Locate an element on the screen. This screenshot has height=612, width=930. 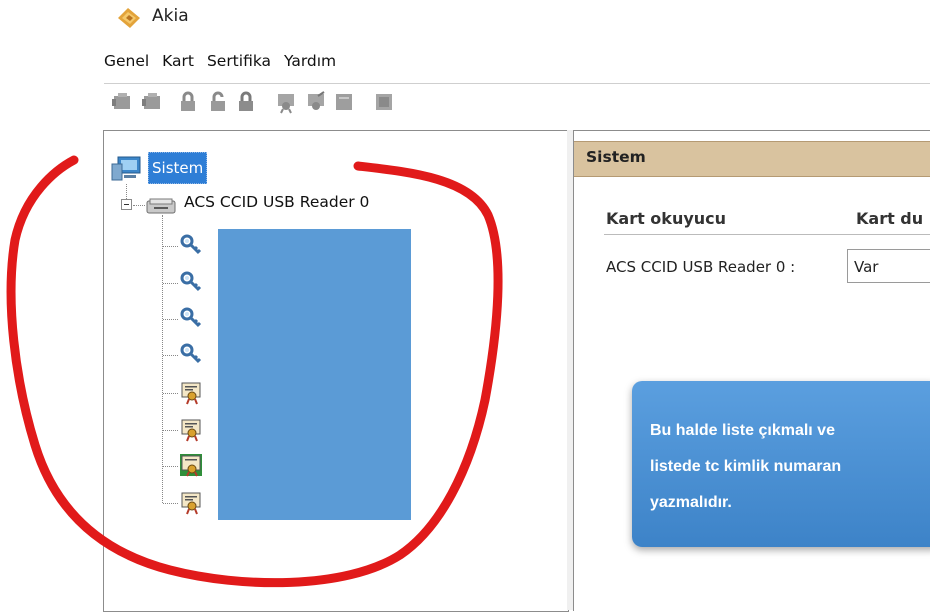
details-title: Sistem is located at coordinates (616, 157).